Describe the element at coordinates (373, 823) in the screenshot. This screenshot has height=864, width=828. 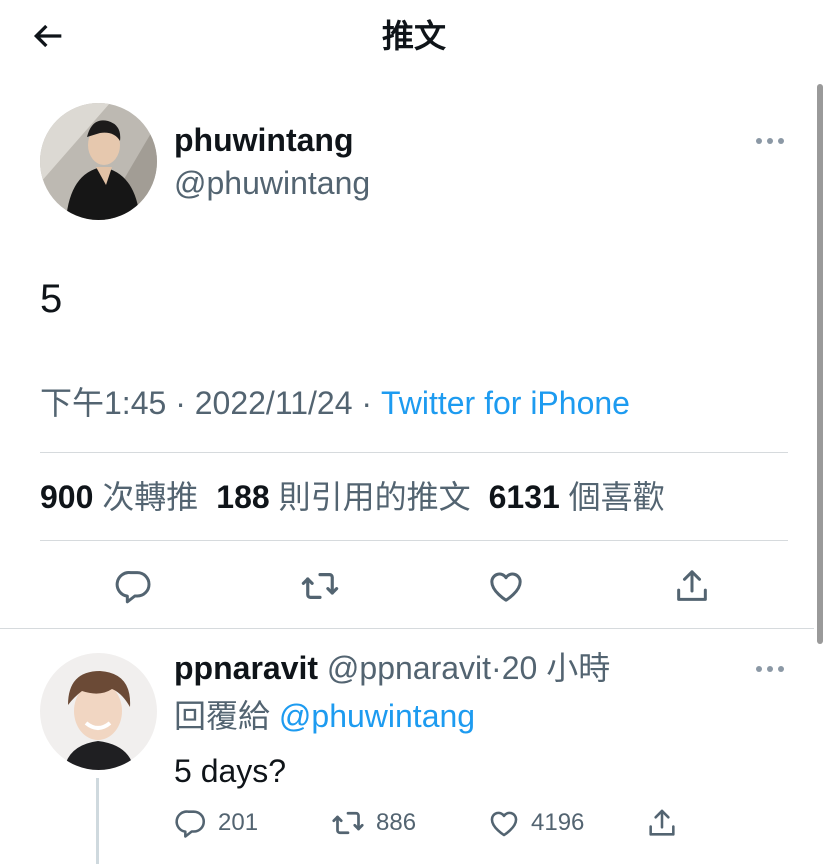
I see `reply-retweet-button: 886` at that location.